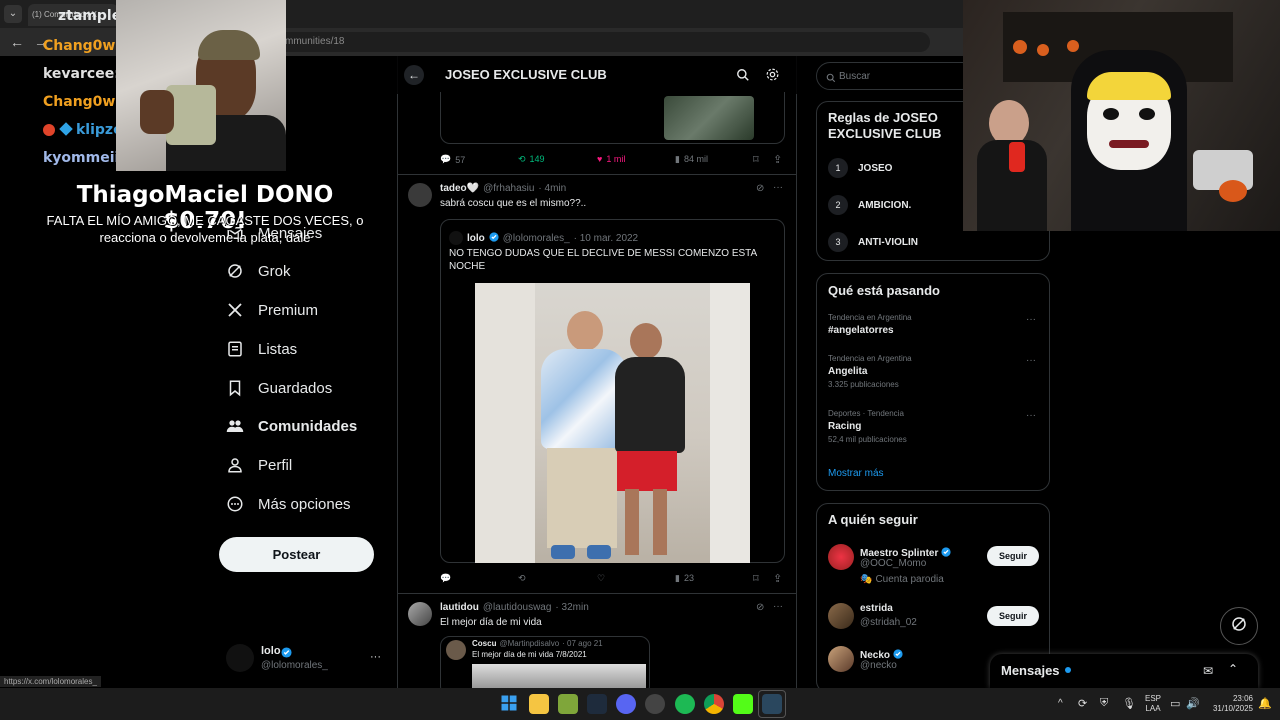 This screenshot has height=720, width=1280. I want to click on sidebar-item-premium: Premium, so click(272, 310).